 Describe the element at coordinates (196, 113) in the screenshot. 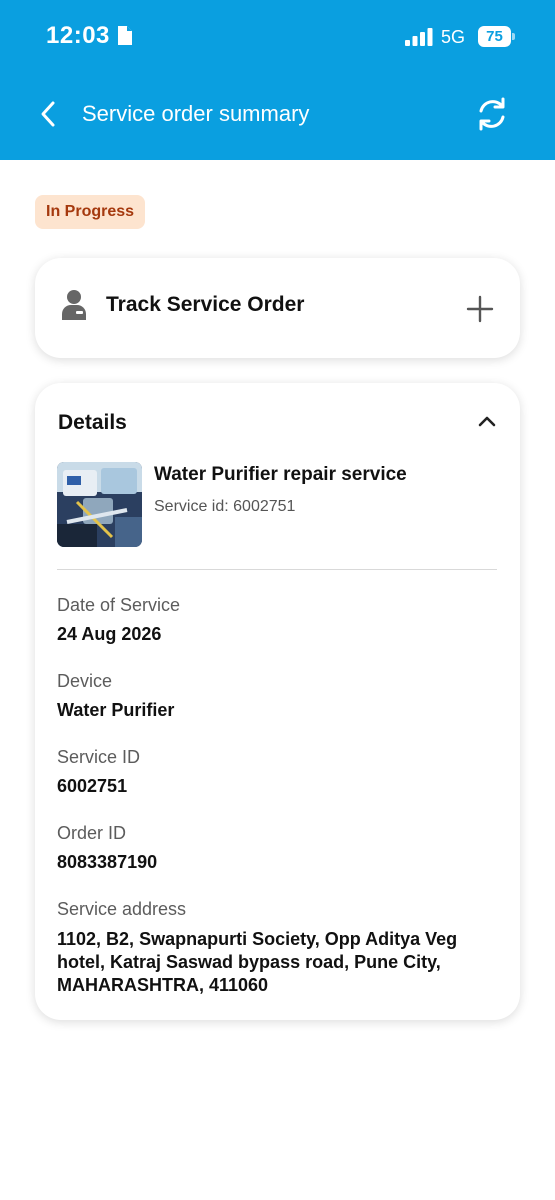

I see `page-title: Service order summary` at that location.